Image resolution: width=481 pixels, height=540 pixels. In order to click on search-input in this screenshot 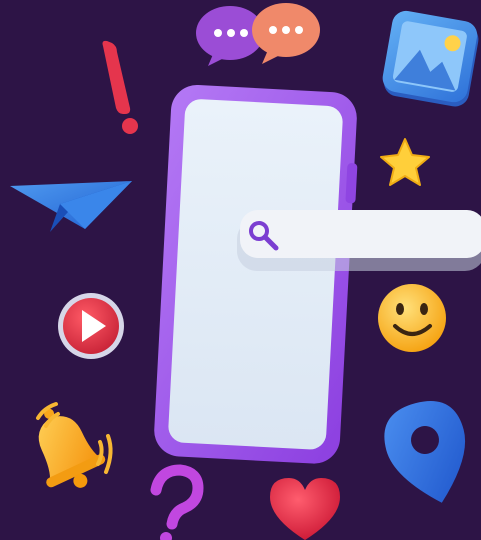, I will do `click(381, 235)`.